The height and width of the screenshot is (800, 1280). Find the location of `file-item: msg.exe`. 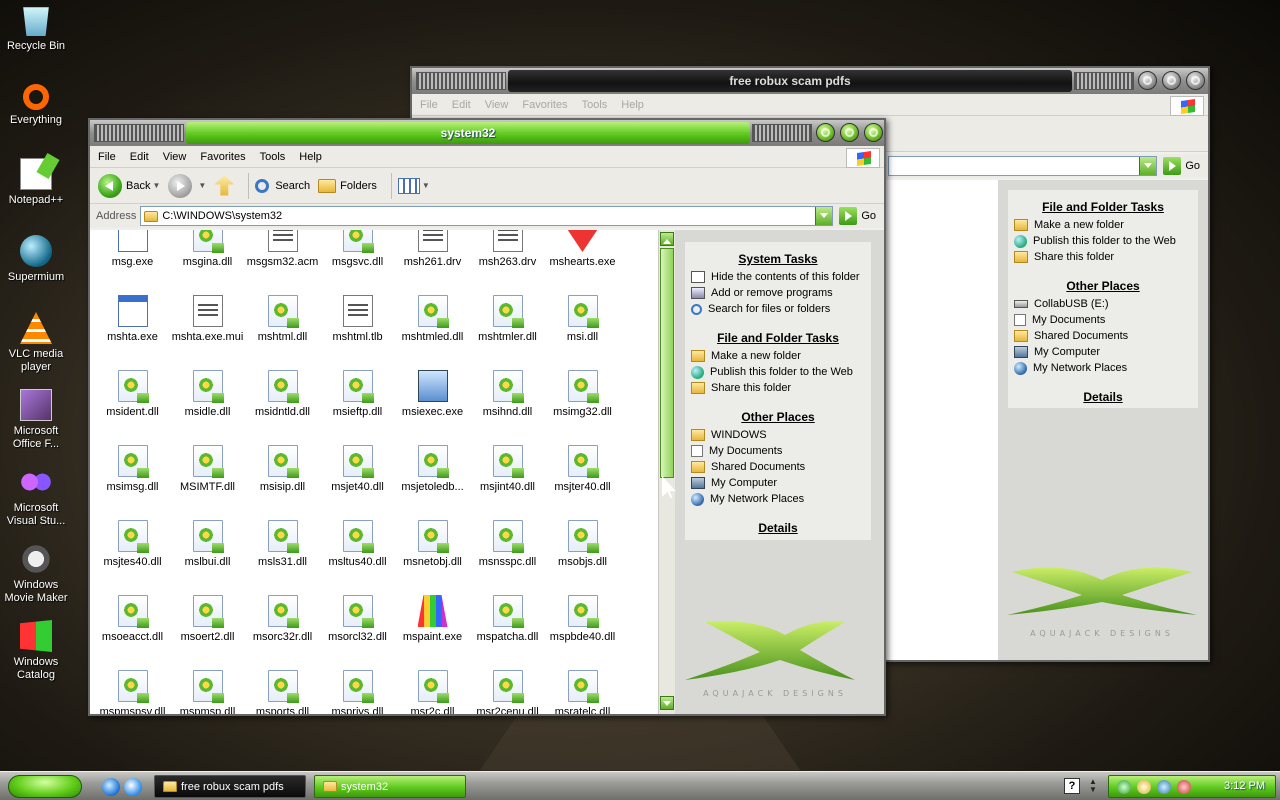

file-item: msg.exe is located at coordinates (132, 249).